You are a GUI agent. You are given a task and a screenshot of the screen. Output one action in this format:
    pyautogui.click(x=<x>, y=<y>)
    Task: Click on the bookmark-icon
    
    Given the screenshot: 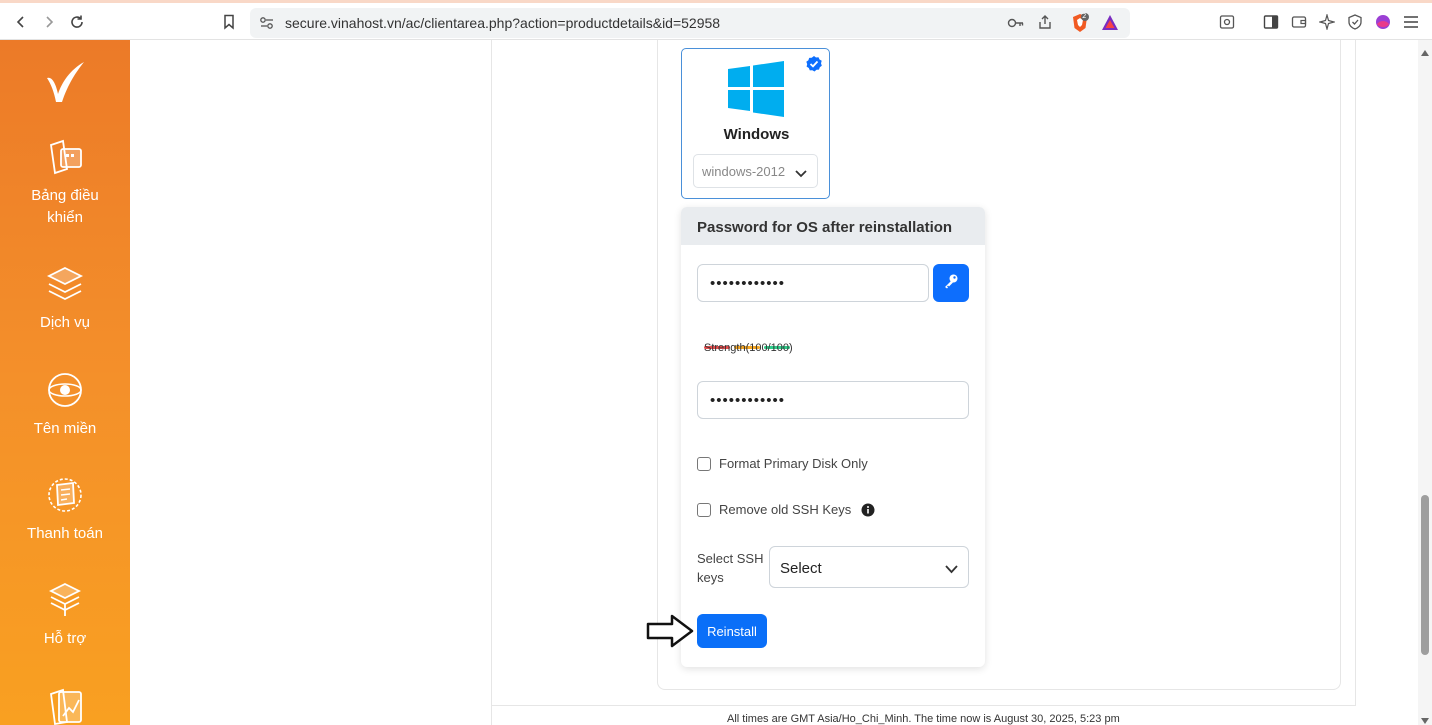 What is the action you would take?
    pyautogui.click(x=229, y=22)
    